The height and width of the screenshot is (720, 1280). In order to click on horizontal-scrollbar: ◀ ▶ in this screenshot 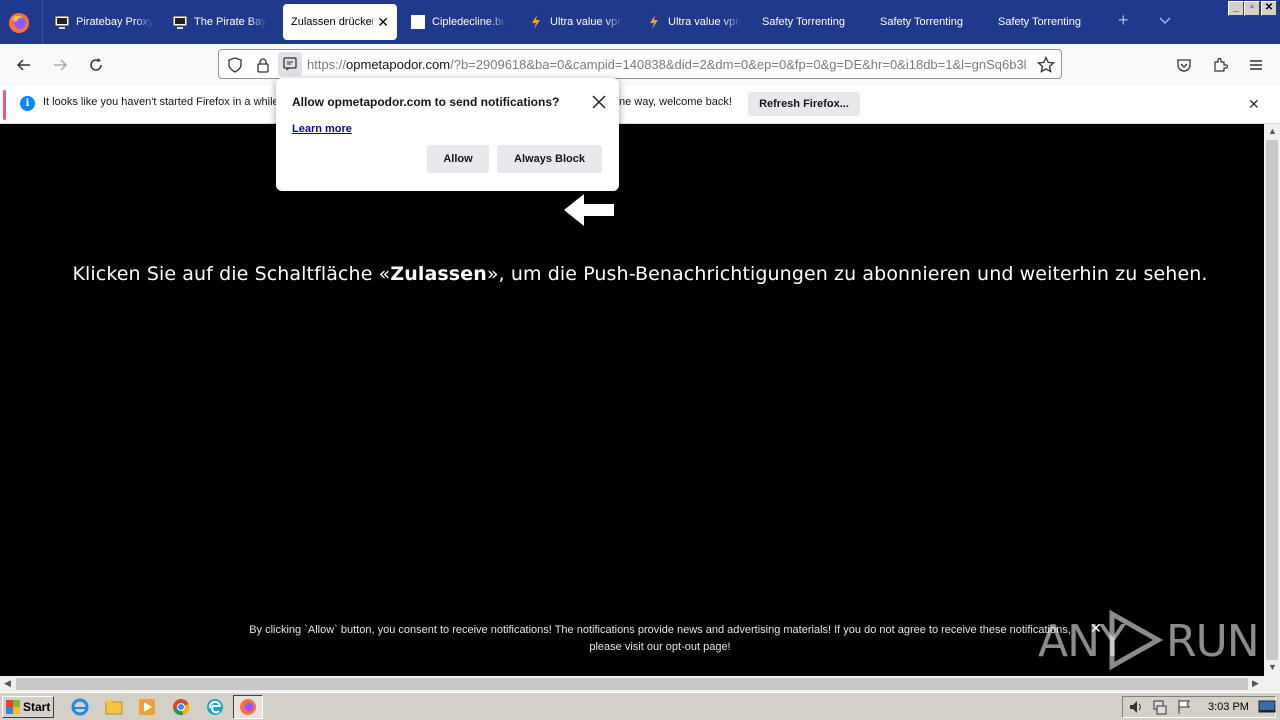, I will do `click(640, 684)`.